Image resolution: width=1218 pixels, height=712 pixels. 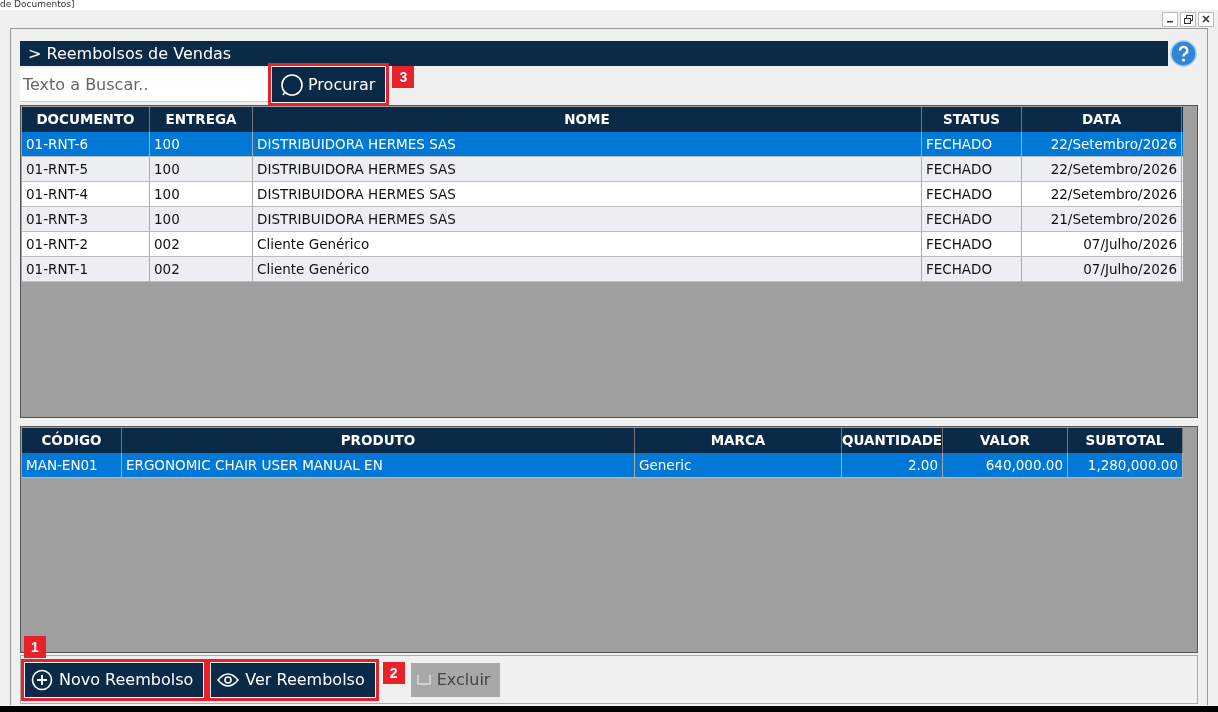 I want to click on callout-number: 3, so click(x=403, y=77).